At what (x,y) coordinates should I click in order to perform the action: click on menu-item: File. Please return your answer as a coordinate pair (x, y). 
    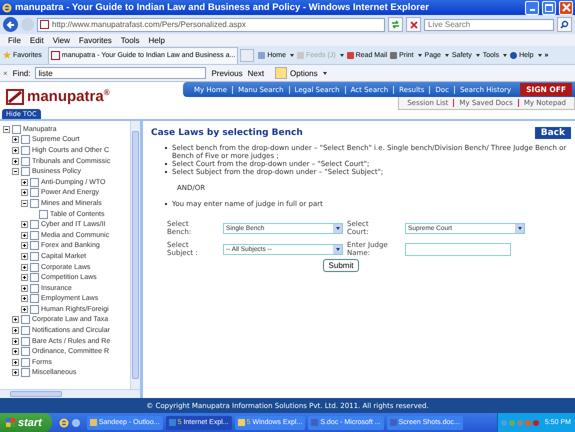
    Looking at the image, I should click on (14, 40).